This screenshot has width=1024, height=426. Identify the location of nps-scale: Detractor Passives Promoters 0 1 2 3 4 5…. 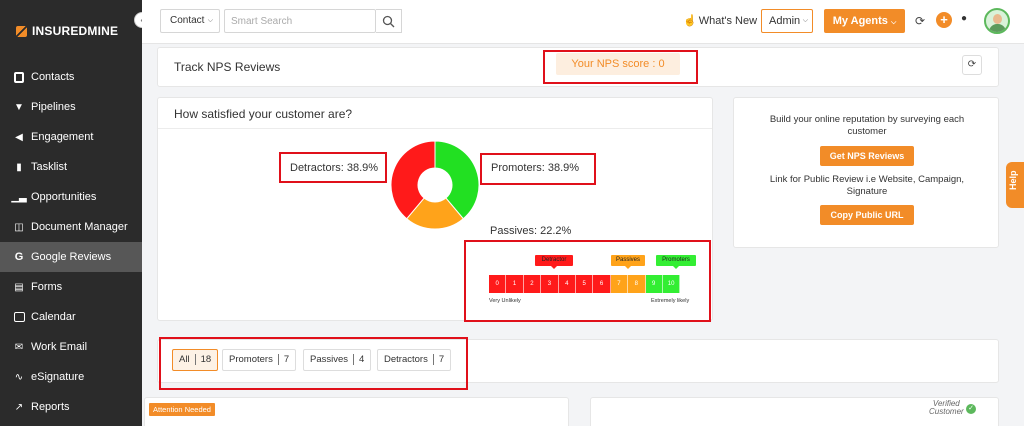
(599, 281).